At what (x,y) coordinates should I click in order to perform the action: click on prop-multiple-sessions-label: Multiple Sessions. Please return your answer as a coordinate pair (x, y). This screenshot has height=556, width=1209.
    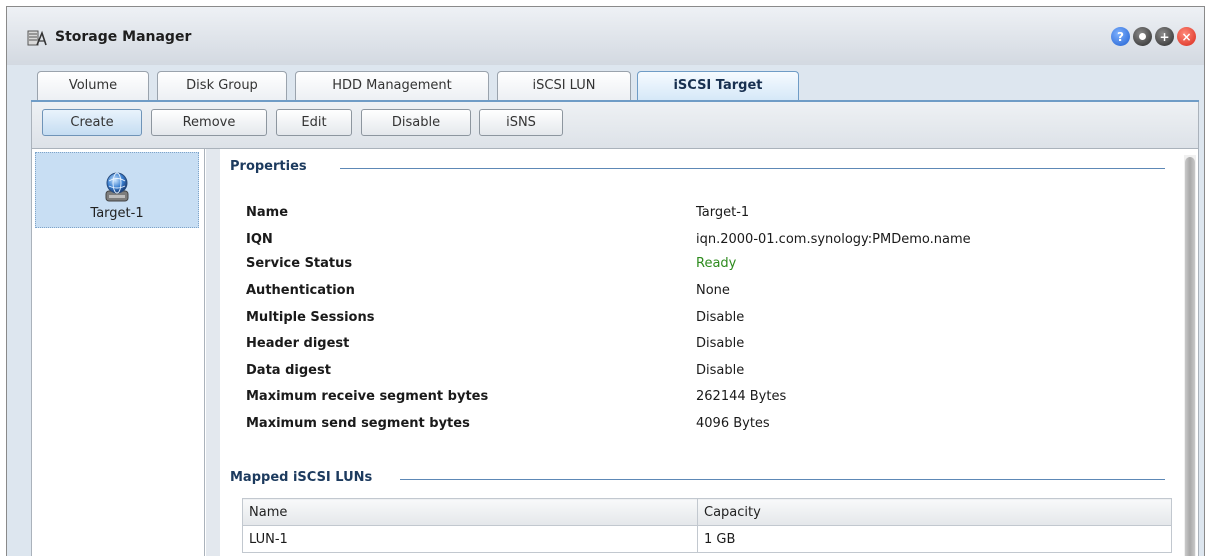
    Looking at the image, I should click on (310, 317).